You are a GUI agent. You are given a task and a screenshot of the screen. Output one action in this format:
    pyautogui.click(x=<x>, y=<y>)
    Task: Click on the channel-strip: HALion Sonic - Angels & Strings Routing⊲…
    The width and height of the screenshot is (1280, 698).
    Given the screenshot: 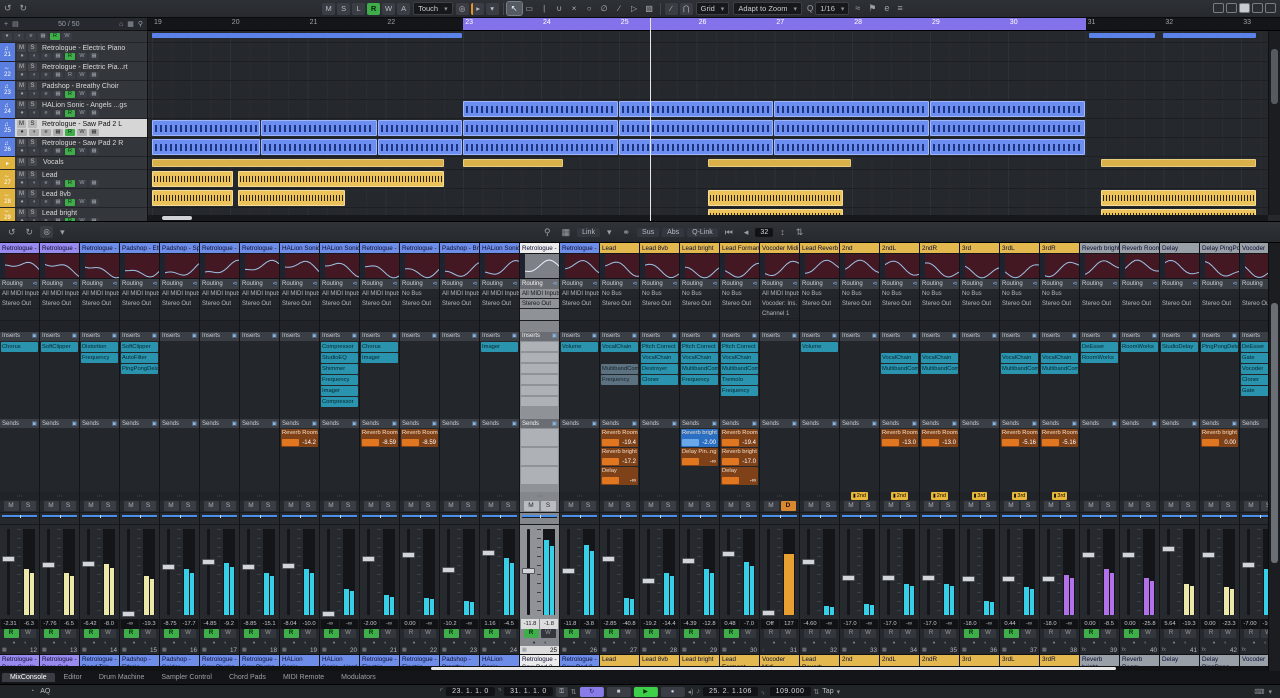 What is the action you would take?
    pyautogui.click(x=500, y=457)
    